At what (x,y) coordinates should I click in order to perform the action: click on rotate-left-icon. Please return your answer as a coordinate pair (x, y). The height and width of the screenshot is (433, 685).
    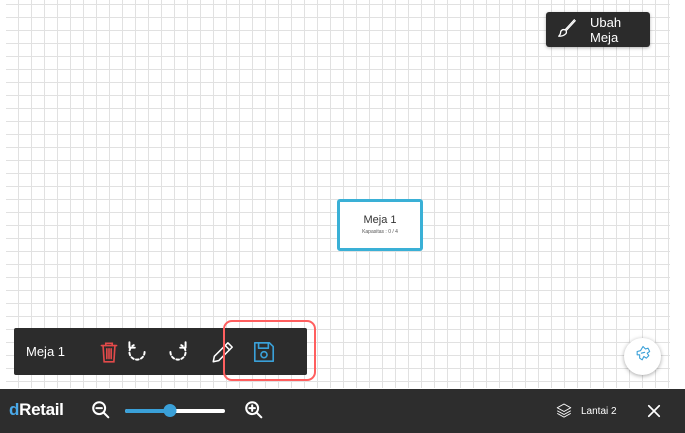
    Looking at the image, I should click on (137, 352).